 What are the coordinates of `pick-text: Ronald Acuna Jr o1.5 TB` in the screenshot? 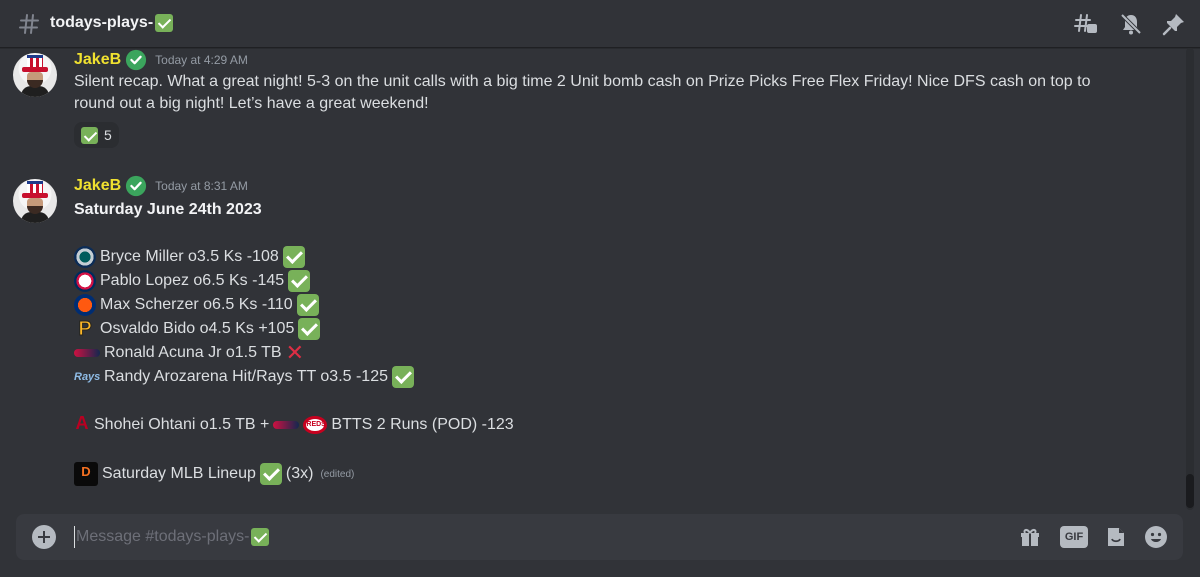 It's located at (193, 352).